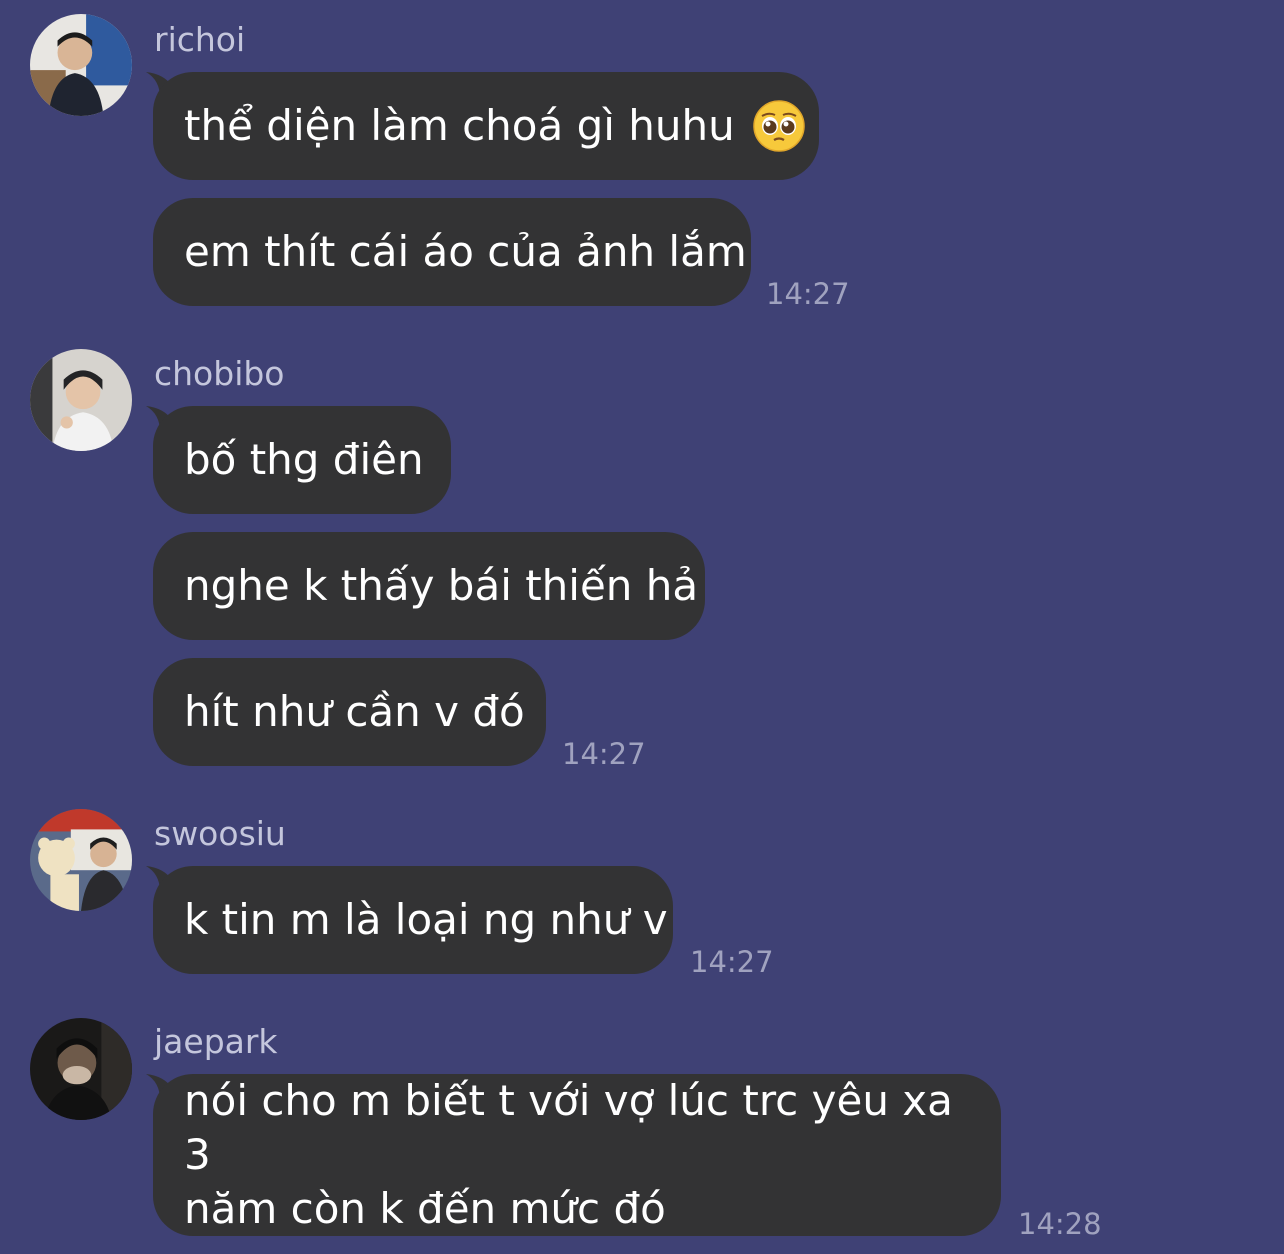 This screenshot has height=1254, width=1284. I want to click on avatar-chobibo, so click(81, 400).